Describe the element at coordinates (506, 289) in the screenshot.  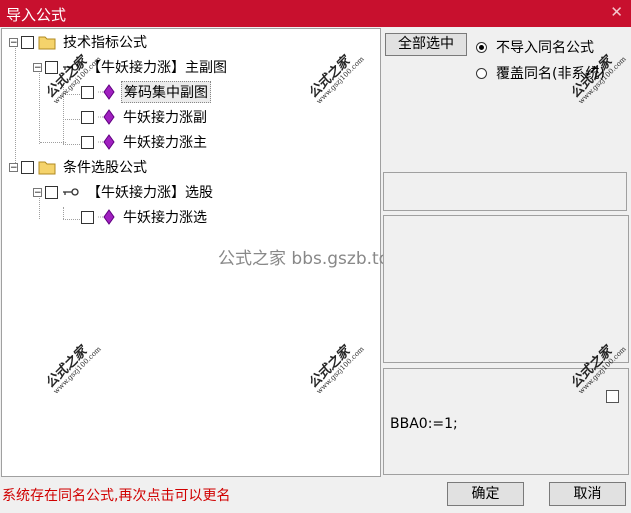
I see `formula-description-area` at that location.